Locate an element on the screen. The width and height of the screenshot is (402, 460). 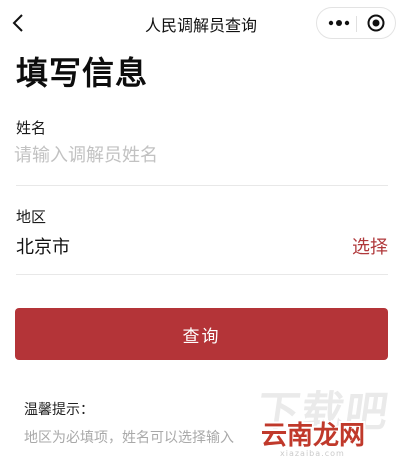
watermark-front: 云南龙网 is located at coordinates (313, 436).